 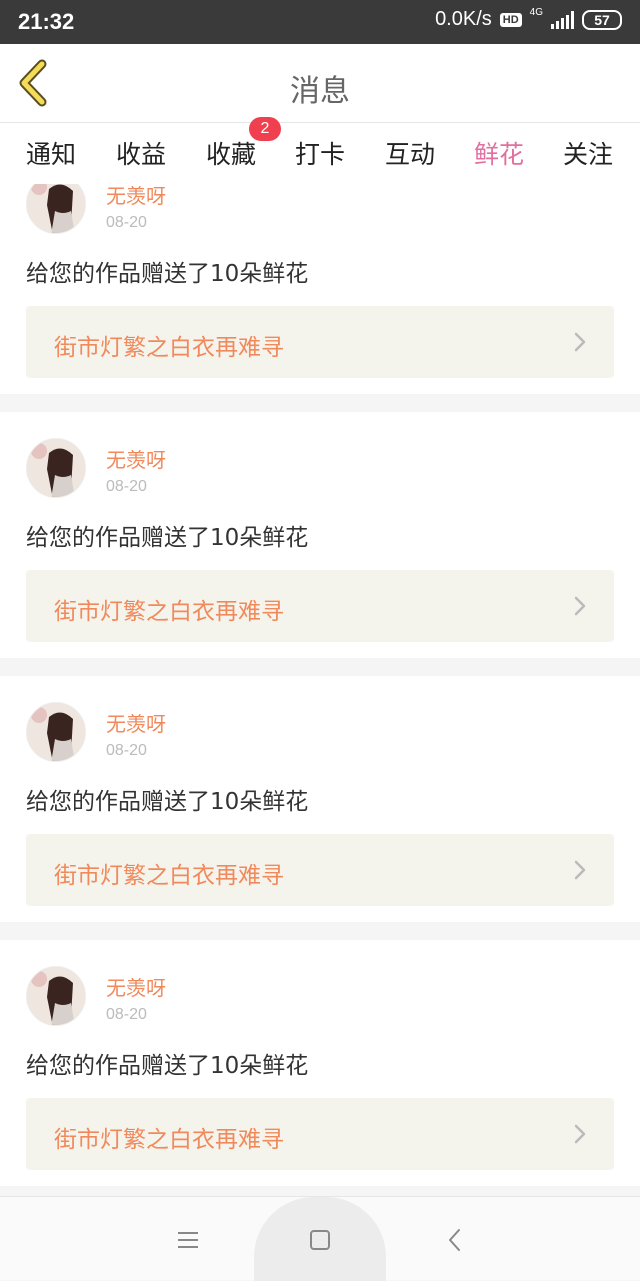 What do you see at coordinates (51, 153) in the screenshot?
I see `tab-notifications: 通知` at bounding box center [51, 153].